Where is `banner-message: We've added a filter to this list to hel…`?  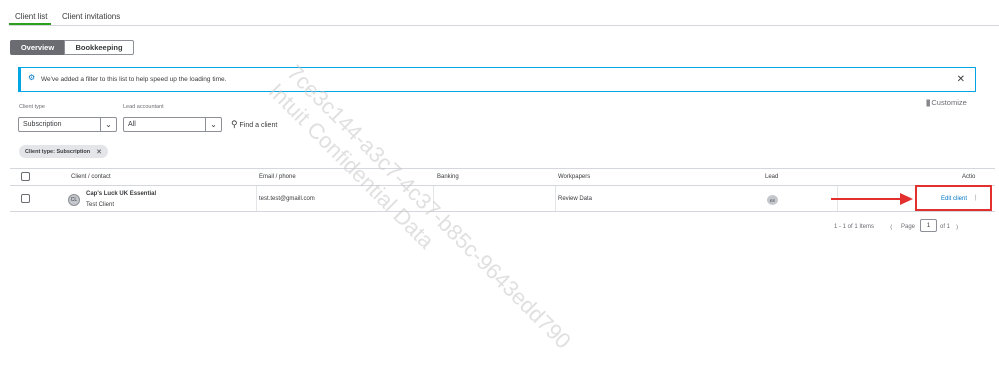
banner-message: We've added a filter to this list to hel… is located at coordinates (134, 79).